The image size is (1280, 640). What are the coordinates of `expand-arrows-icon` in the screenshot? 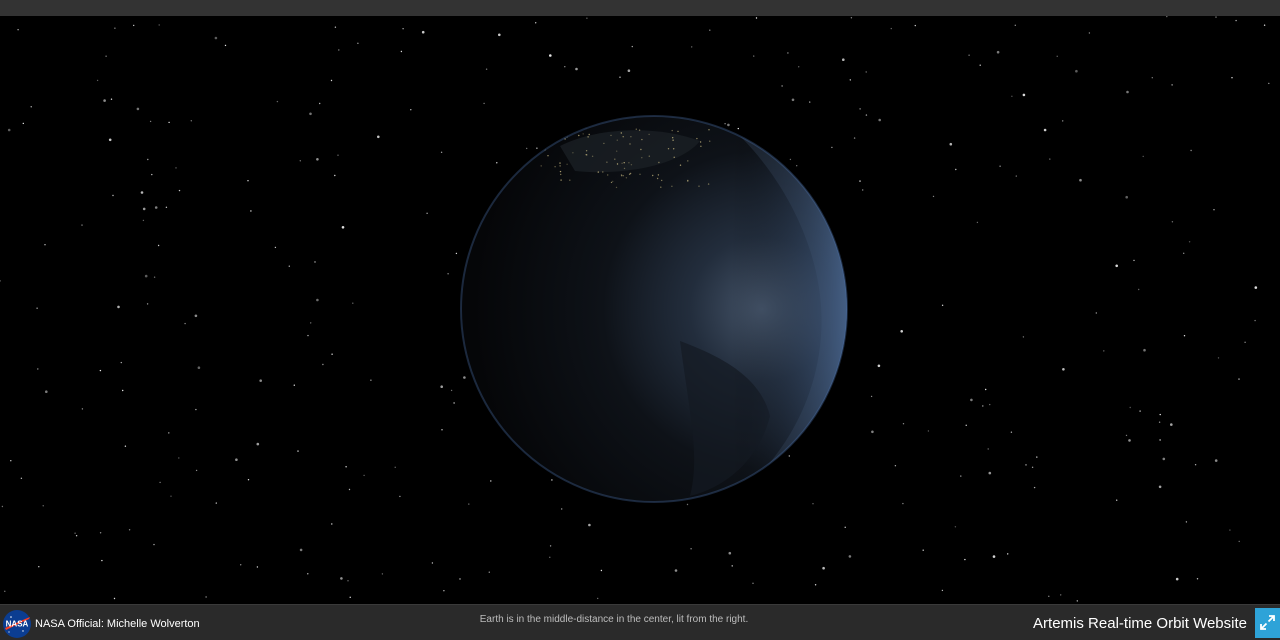 It's located at (1267, 622).